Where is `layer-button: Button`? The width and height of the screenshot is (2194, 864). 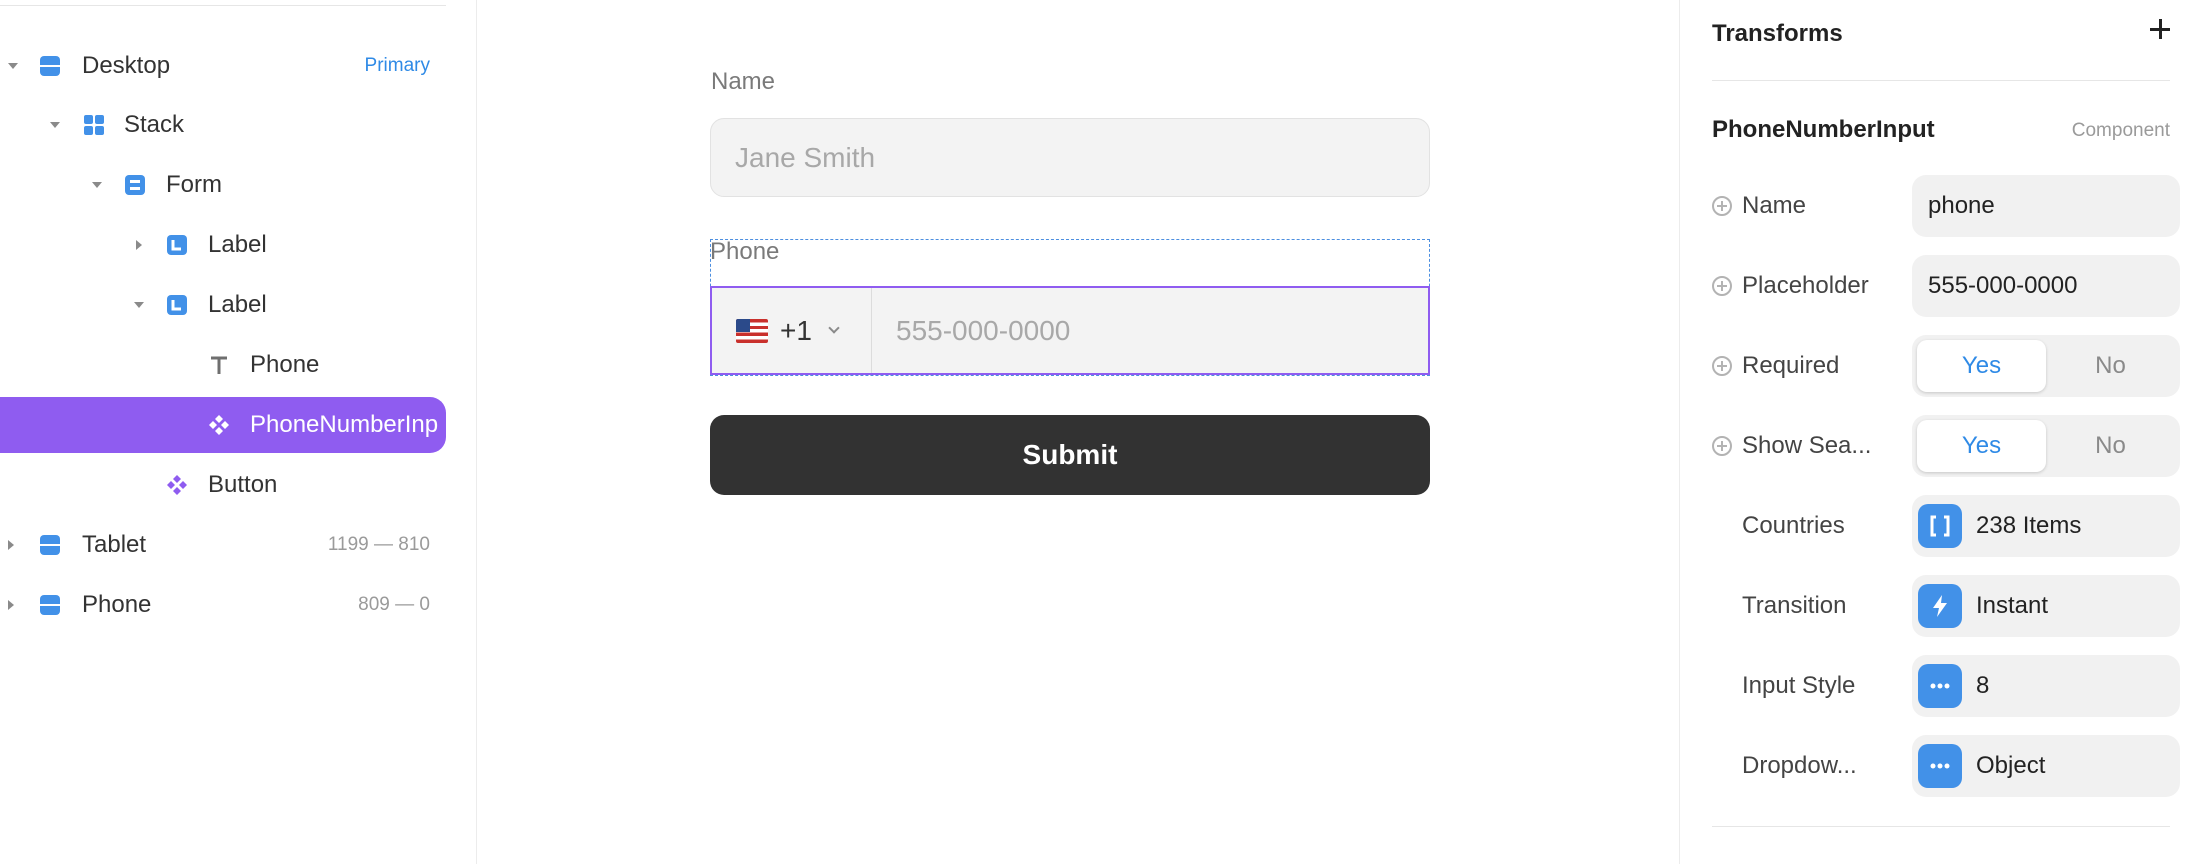
layer-button: Button is located at coordinates (223, 485).